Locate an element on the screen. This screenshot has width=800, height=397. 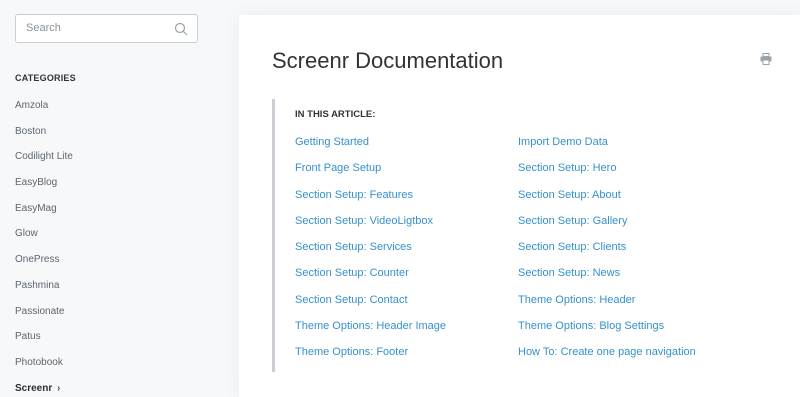
category-label: Amzola is located at coordinates (32, 105).